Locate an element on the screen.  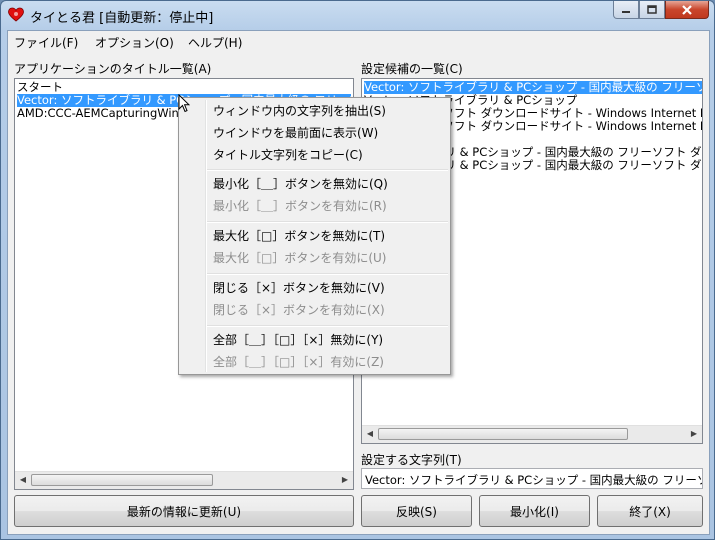
menu-item-copy-title: タイトル文字列をコピー(C) is located at coordinates (288, 155).